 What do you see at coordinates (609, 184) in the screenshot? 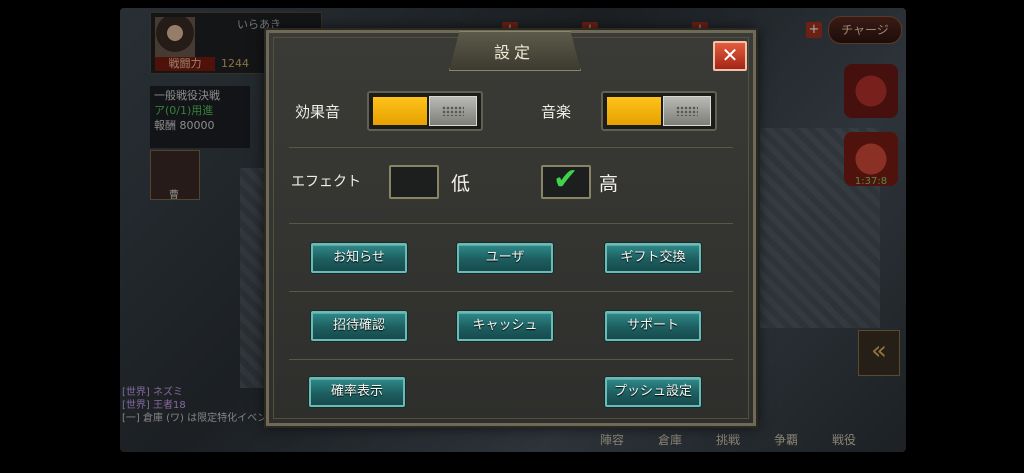
I see `effect-high-label: 高` at bounding box center [609, 184].